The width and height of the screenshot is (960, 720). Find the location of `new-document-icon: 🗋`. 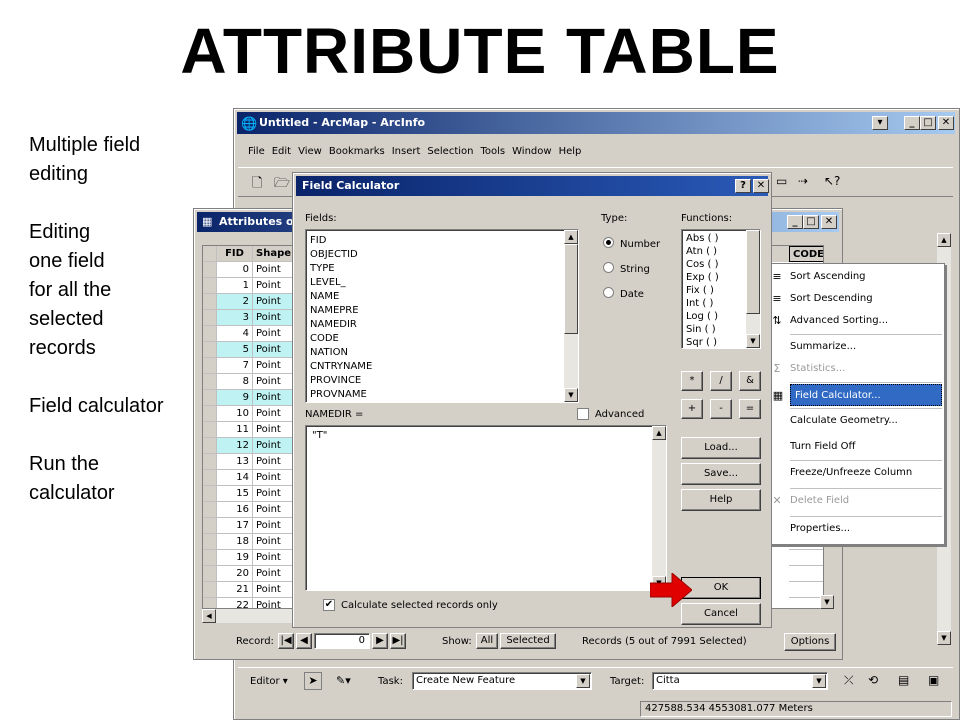

new-document-icon: 🗋 is located at coordinates (257, 185).